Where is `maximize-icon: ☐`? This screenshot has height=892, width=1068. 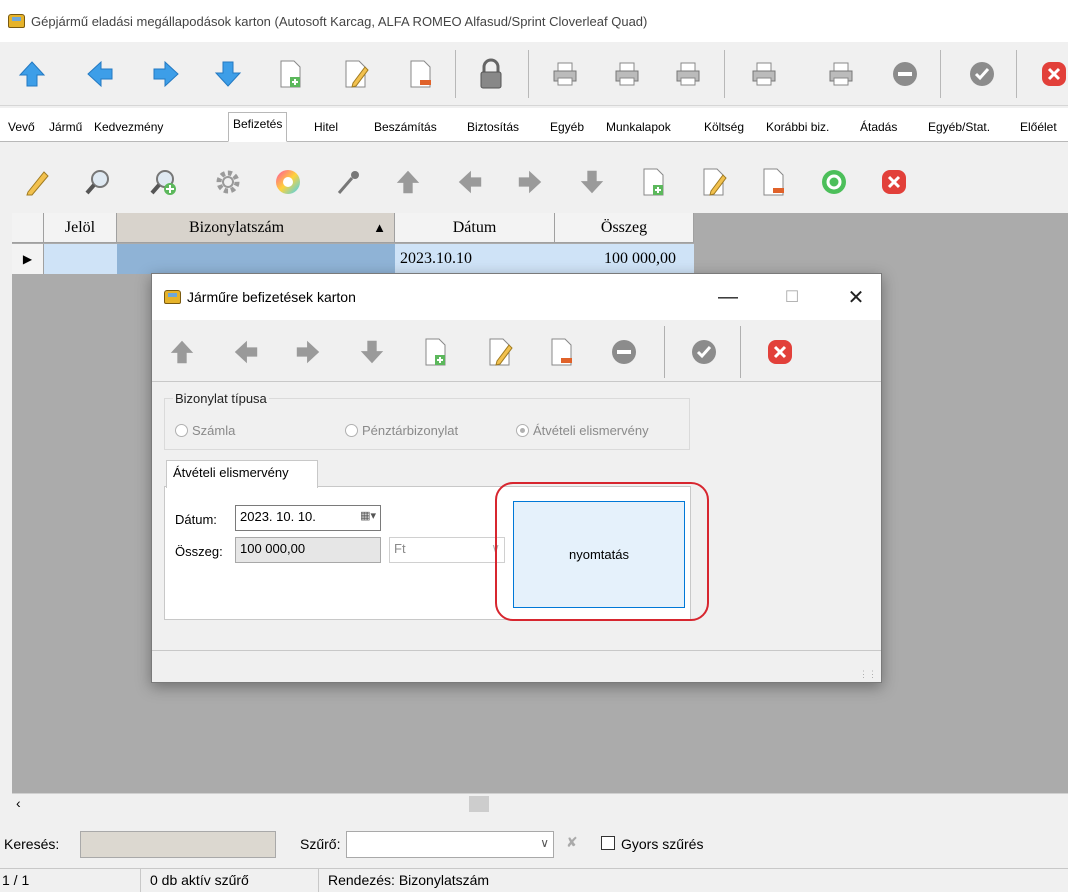
maximize-icon: ☐ is located at coordinates (792, 297).